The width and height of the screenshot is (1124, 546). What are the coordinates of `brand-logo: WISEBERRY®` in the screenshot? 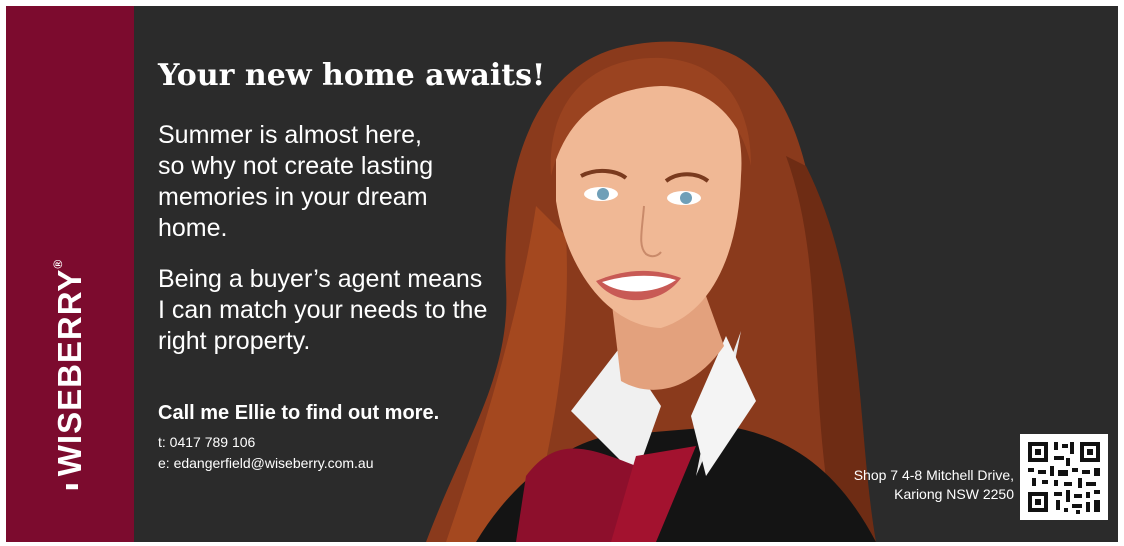 It's located at (70, 374).